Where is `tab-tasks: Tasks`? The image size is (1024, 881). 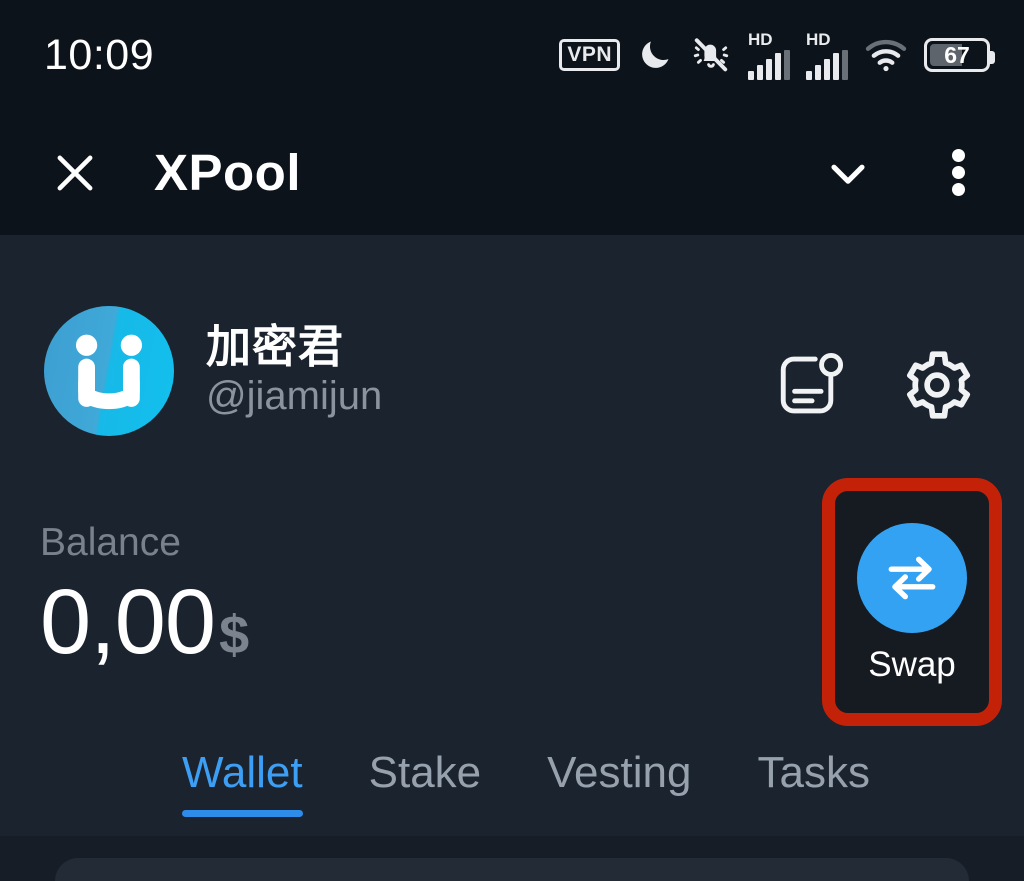
tab-tasks: Tasks is located at coordinates (813, 782).